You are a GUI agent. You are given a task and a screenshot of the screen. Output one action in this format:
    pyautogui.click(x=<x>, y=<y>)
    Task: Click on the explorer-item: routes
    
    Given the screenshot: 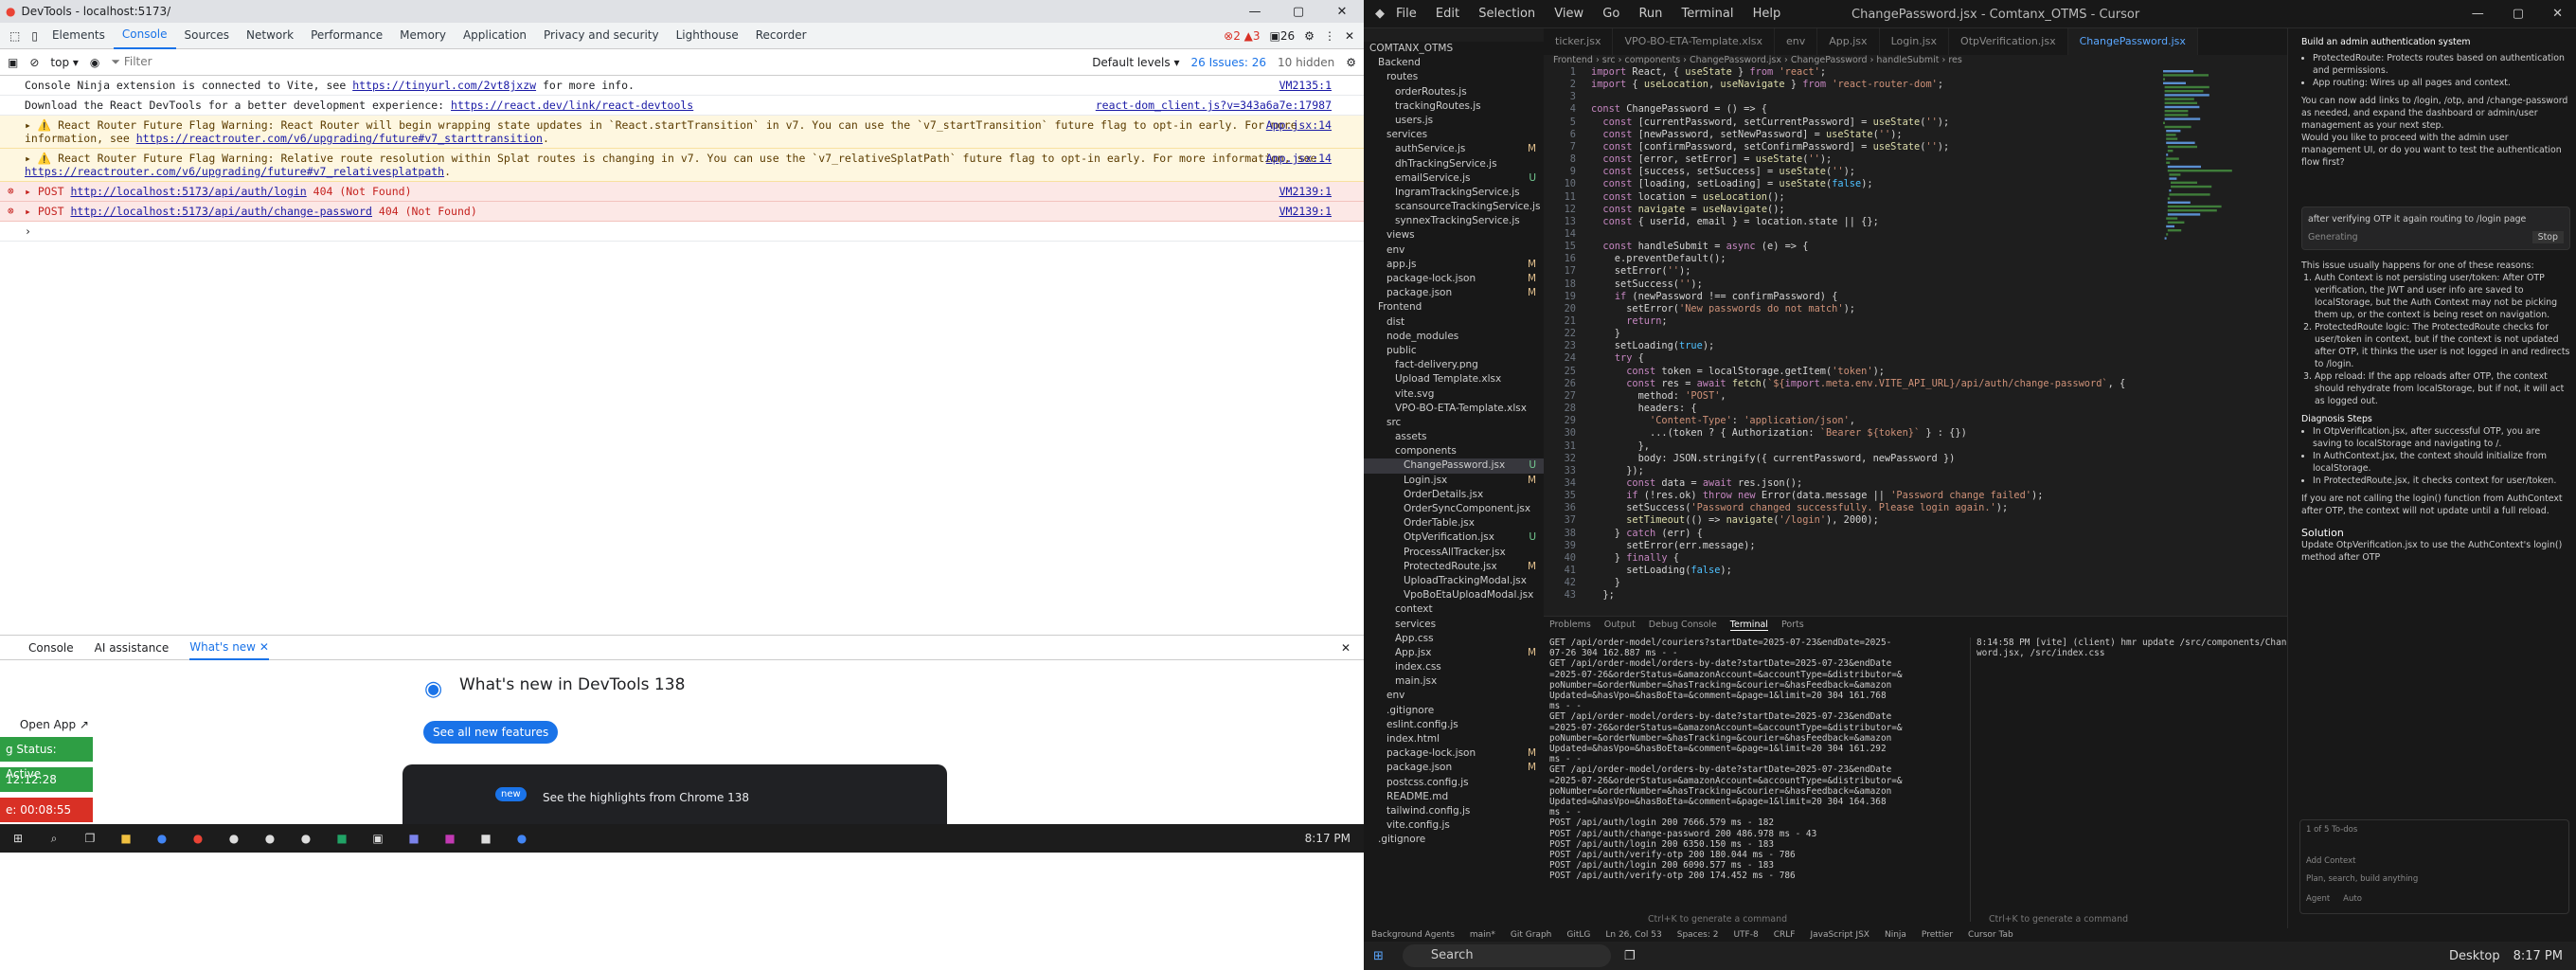 What is the action you would take?
    pyautogui.click(x=1454, y=77)
    